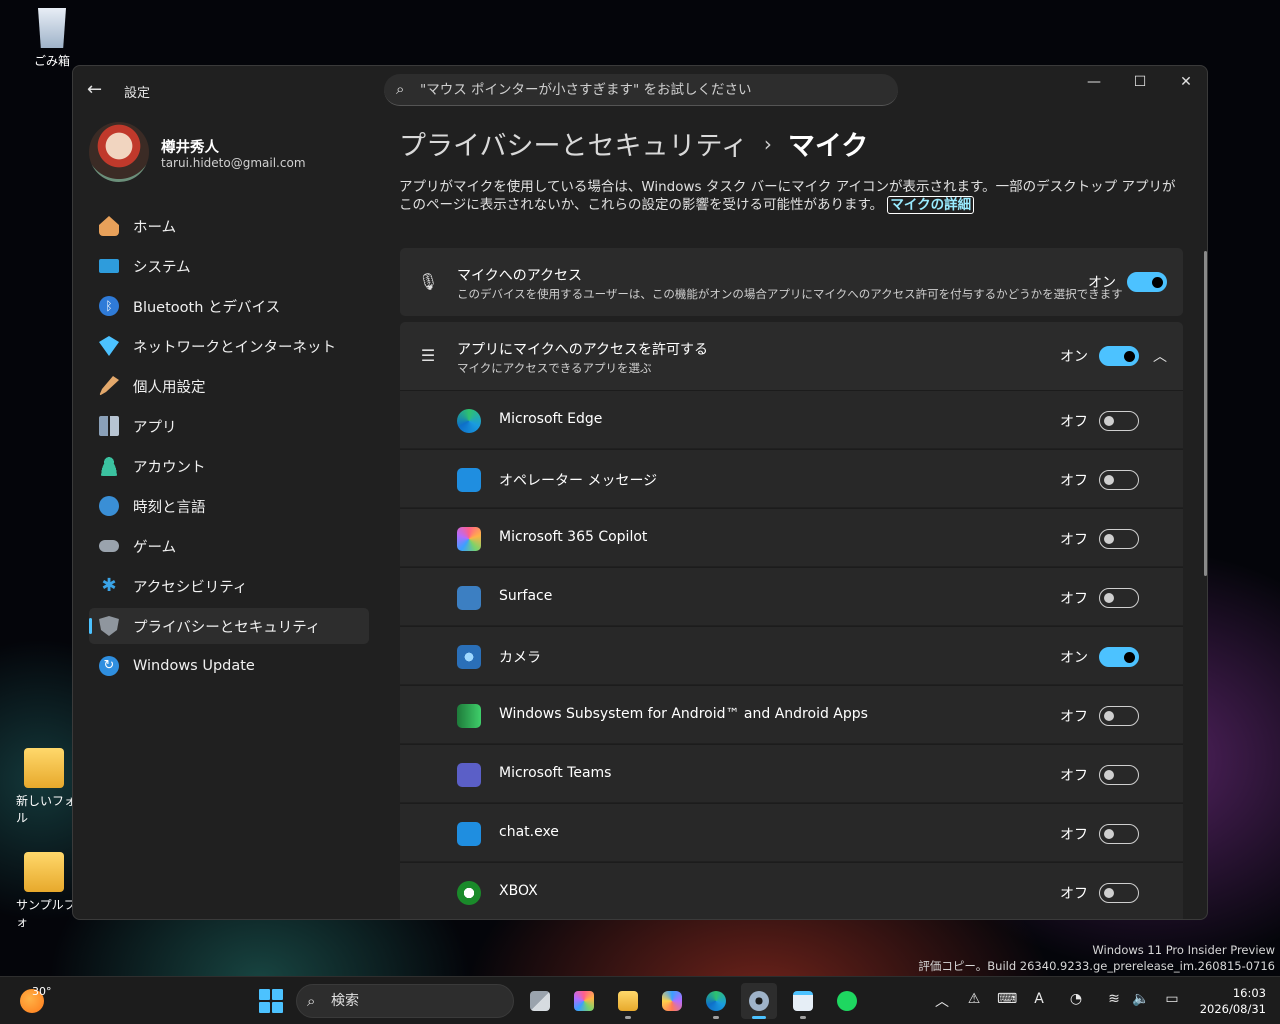  Describe the element at coordinates (1140, 82) in the screenshot. I see `maximize-icon: ☐` at that location.